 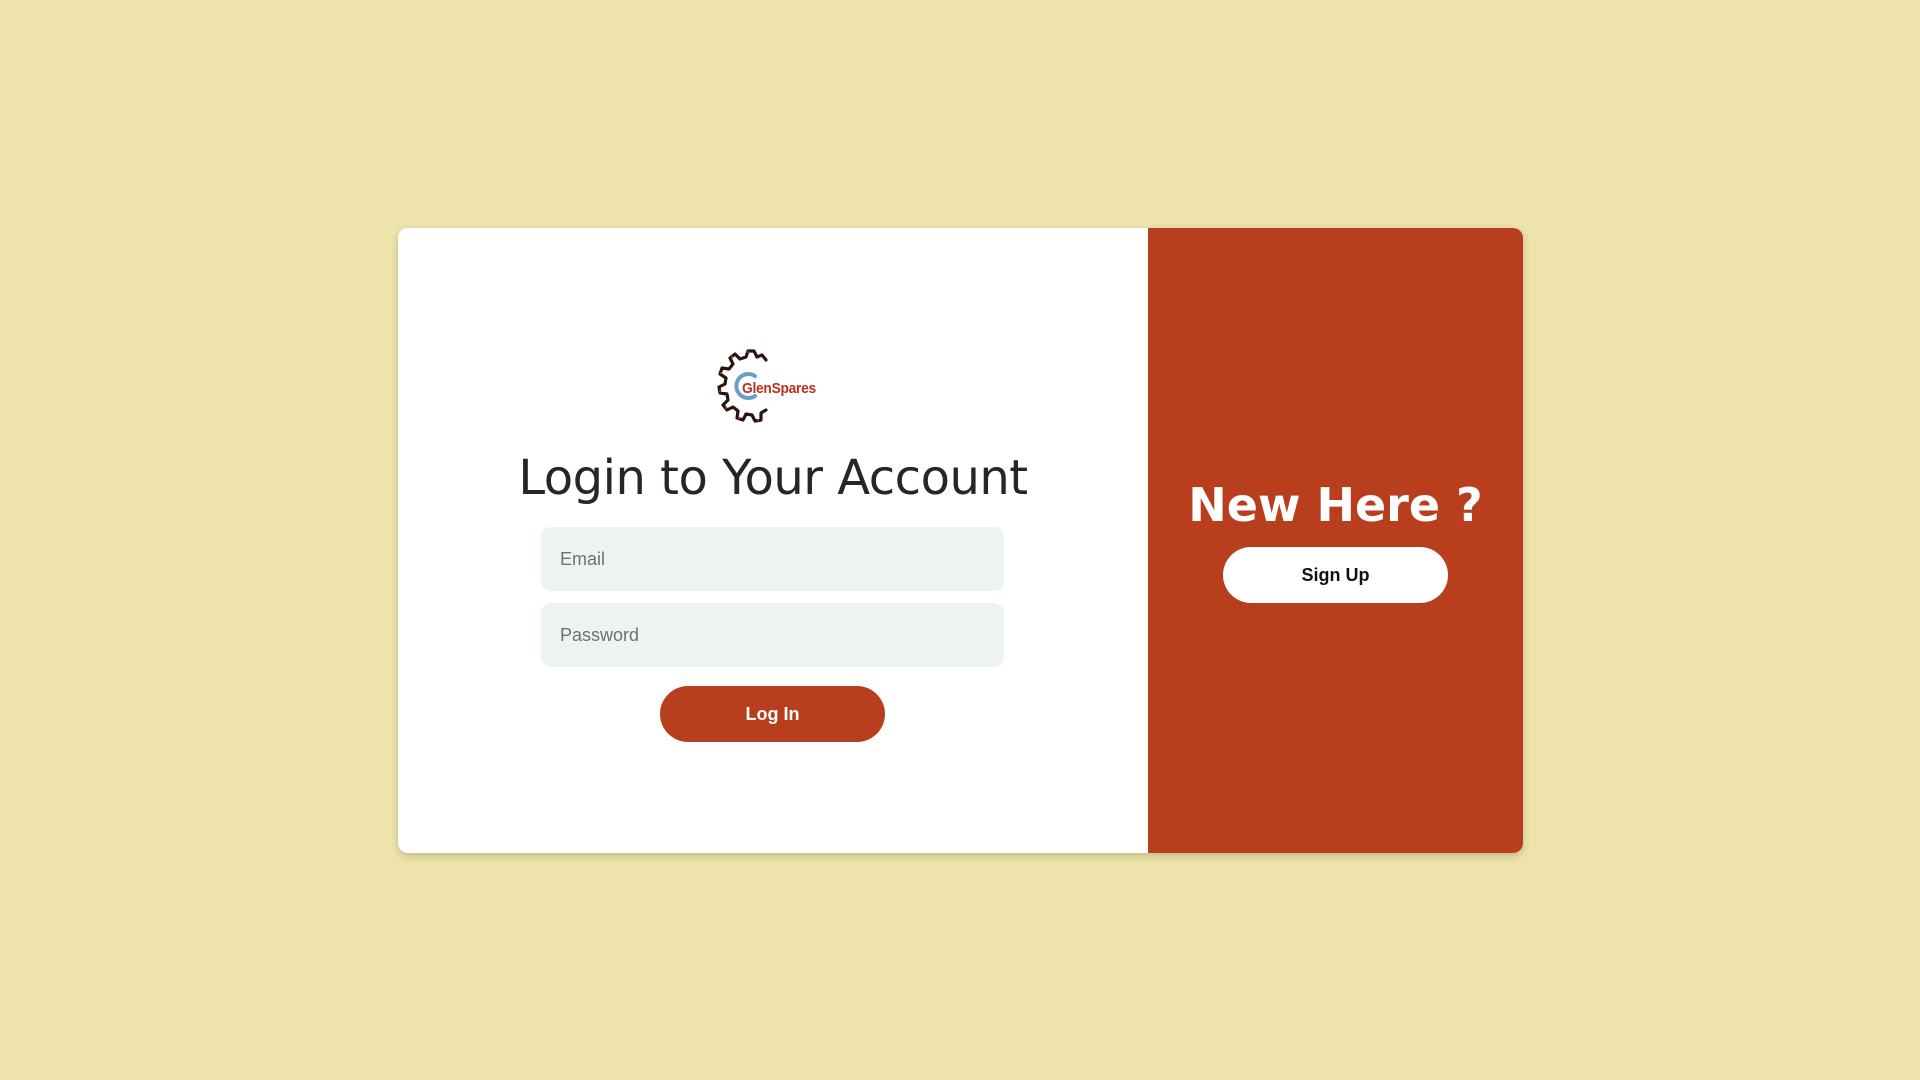 What do you see at coordinates (1335, 505) in the screenshot?
I see `signup-heading: New Here ?` at bounding box center [1335, 505].